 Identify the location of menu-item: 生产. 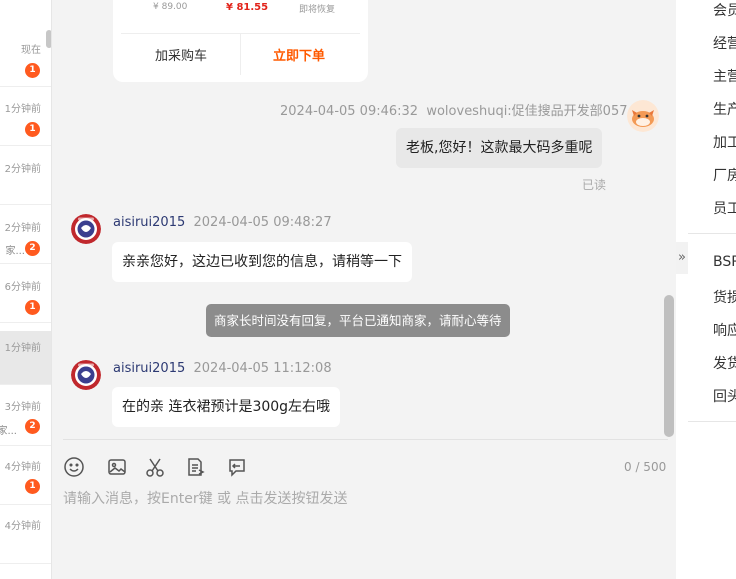
(724, 109).